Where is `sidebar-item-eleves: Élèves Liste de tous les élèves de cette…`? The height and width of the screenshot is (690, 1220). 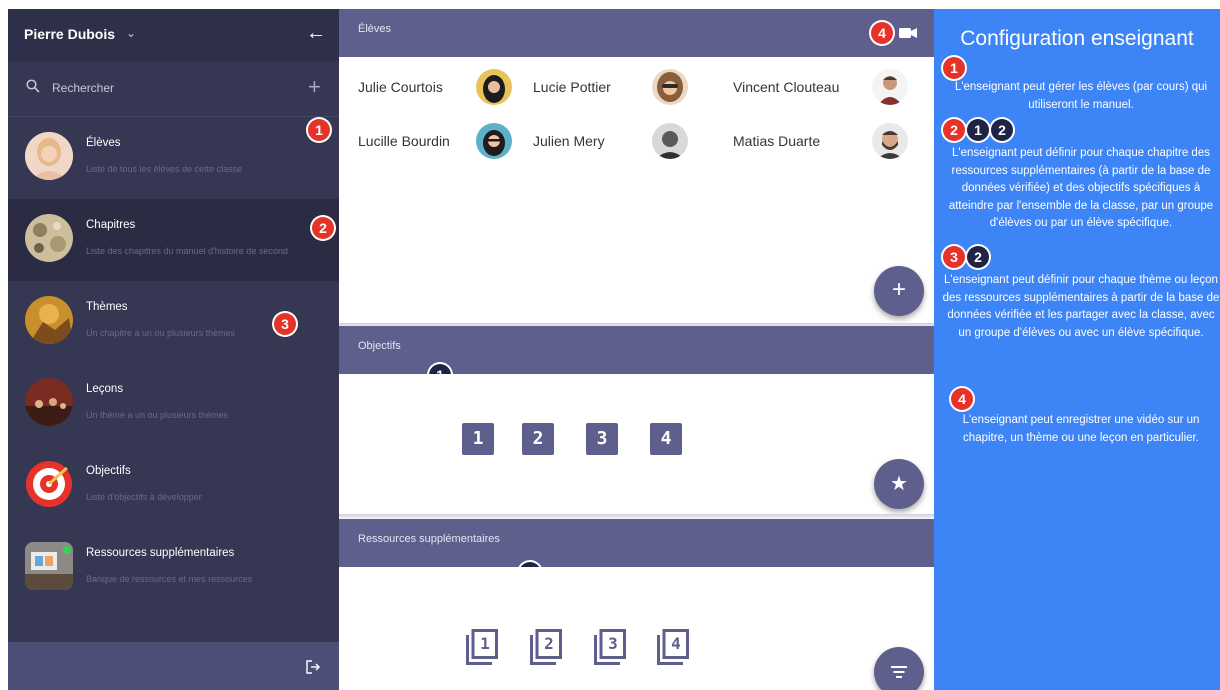
sidebar-item-eleves: Élèves Liste de tous les élèves de cette… is located at coordinates (173, 158).